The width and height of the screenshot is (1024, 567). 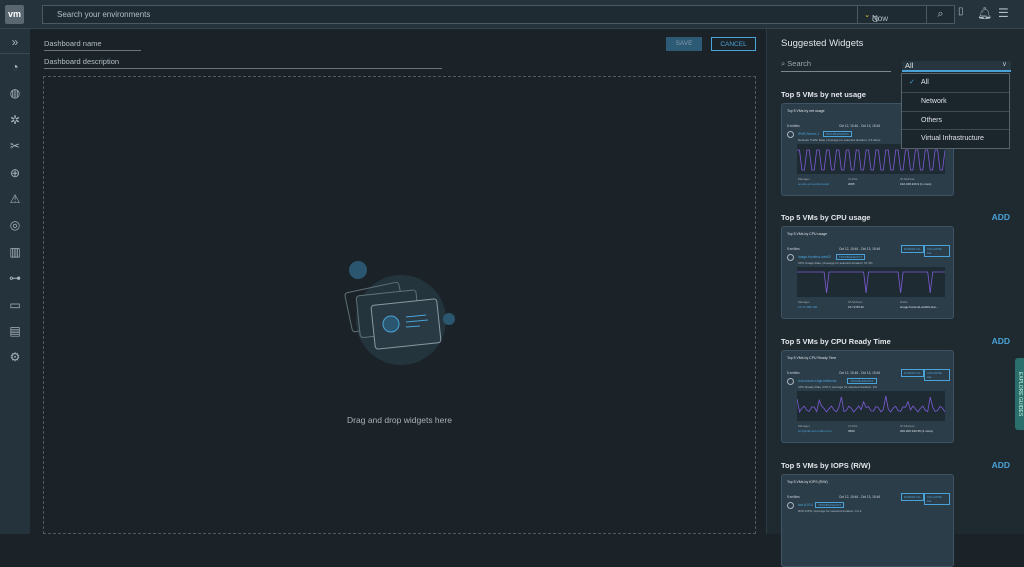 I want to click on dashboard-description-input: Dashboard description, so click(x=243, y=63).